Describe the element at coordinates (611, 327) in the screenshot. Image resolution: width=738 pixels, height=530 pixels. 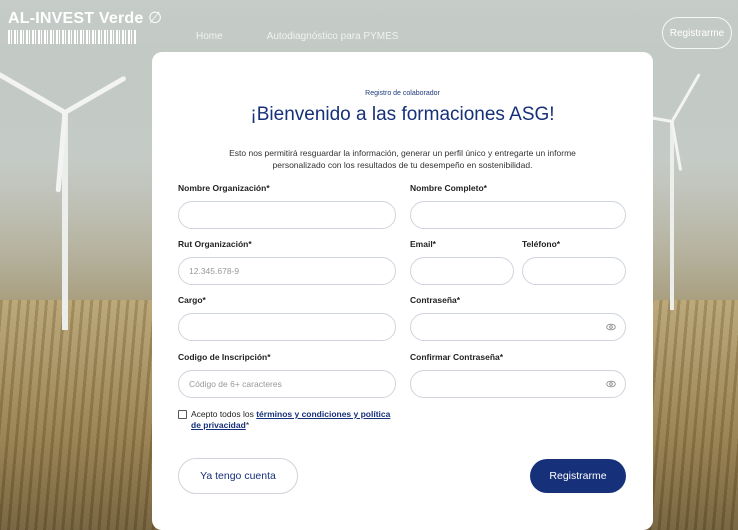
I see `show-password-icon` at that location.